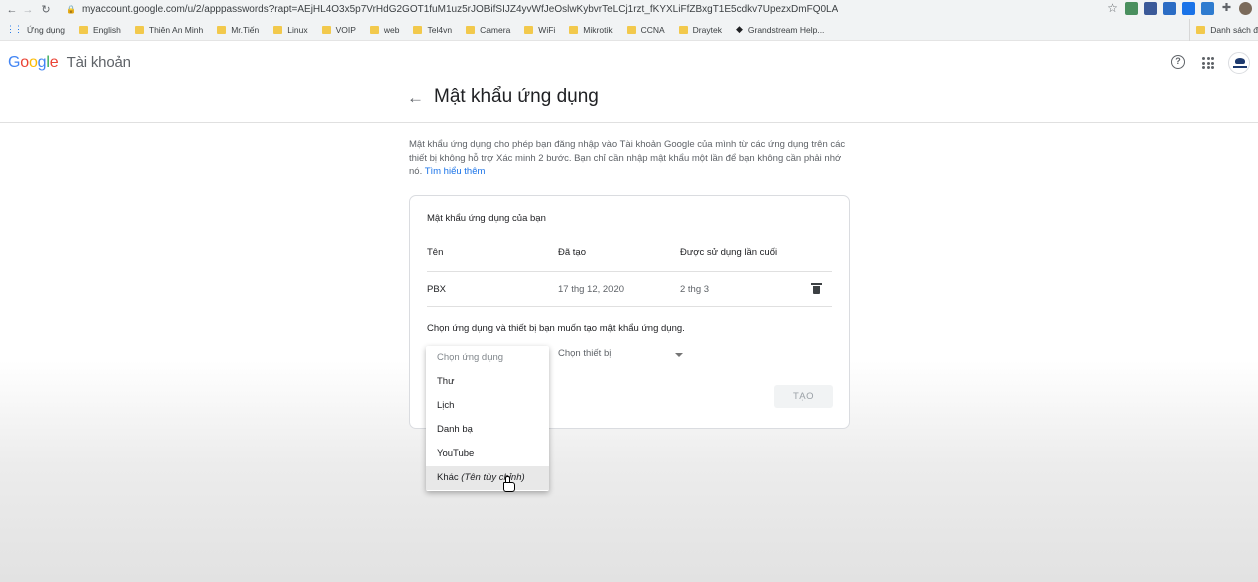 The image size is (1258, 582). Describe the element at coordinates (28, 10) in the screenshot. I see `forward-icon: →` at that location.